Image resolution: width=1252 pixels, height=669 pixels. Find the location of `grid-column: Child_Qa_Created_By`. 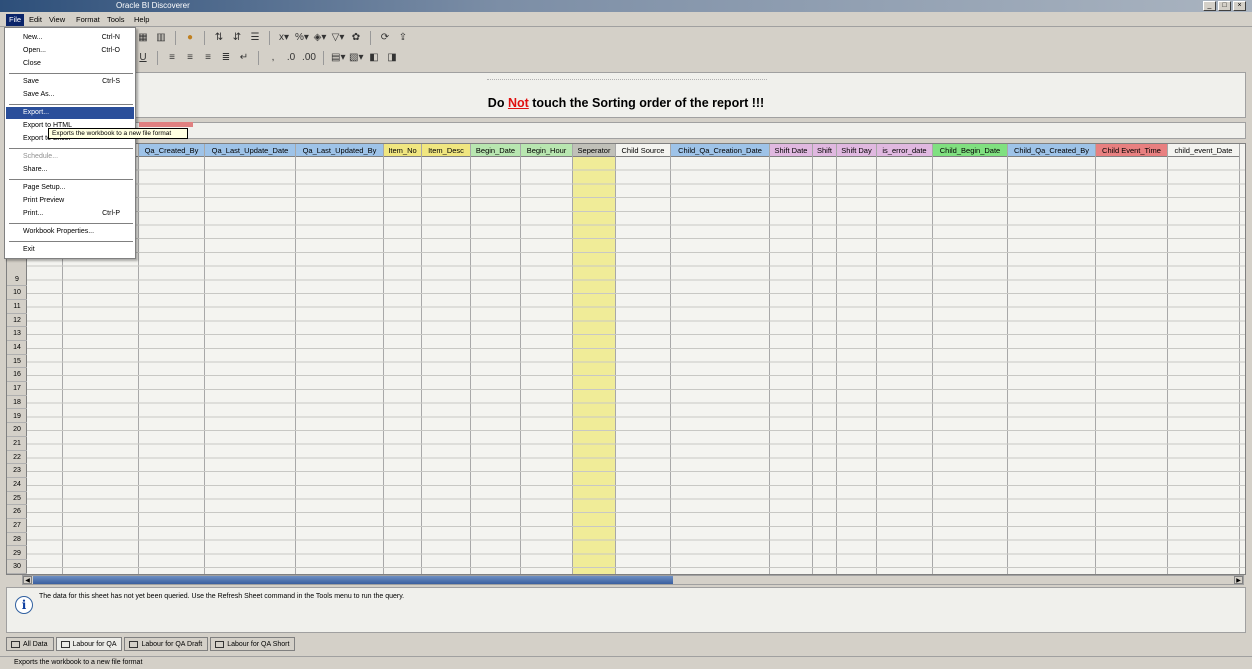

grid-column: Child_Qa_Created_By is located at coordinates (1052, 359).